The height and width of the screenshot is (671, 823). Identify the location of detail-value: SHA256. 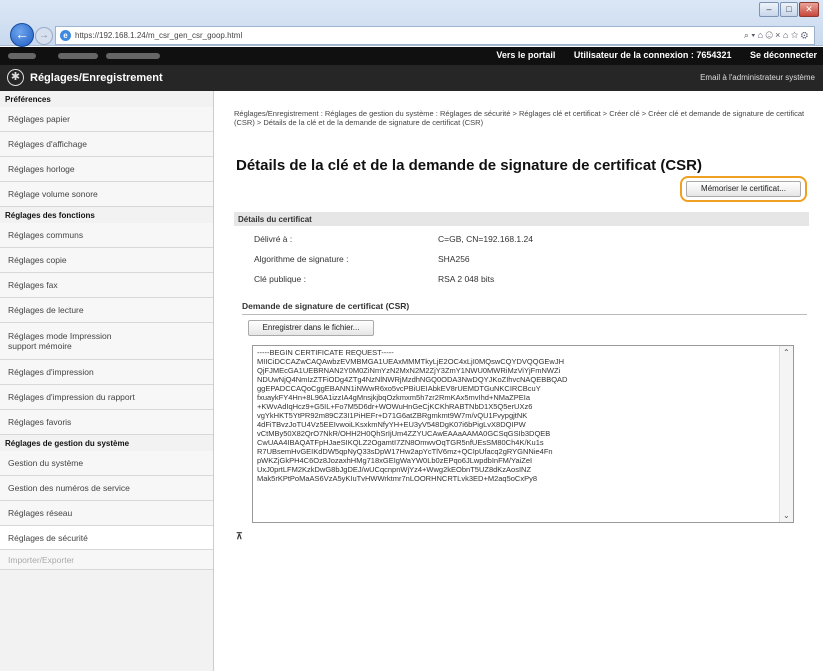
(454, 259).